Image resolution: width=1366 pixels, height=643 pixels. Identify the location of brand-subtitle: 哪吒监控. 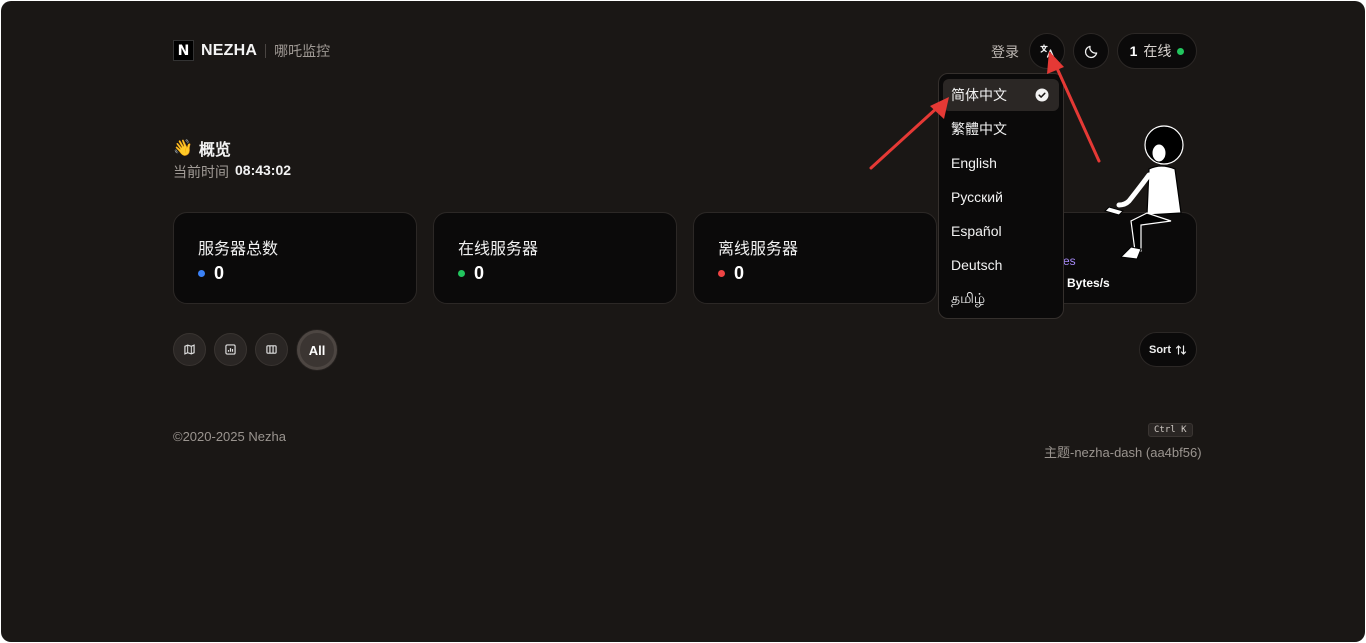
(302, 50).